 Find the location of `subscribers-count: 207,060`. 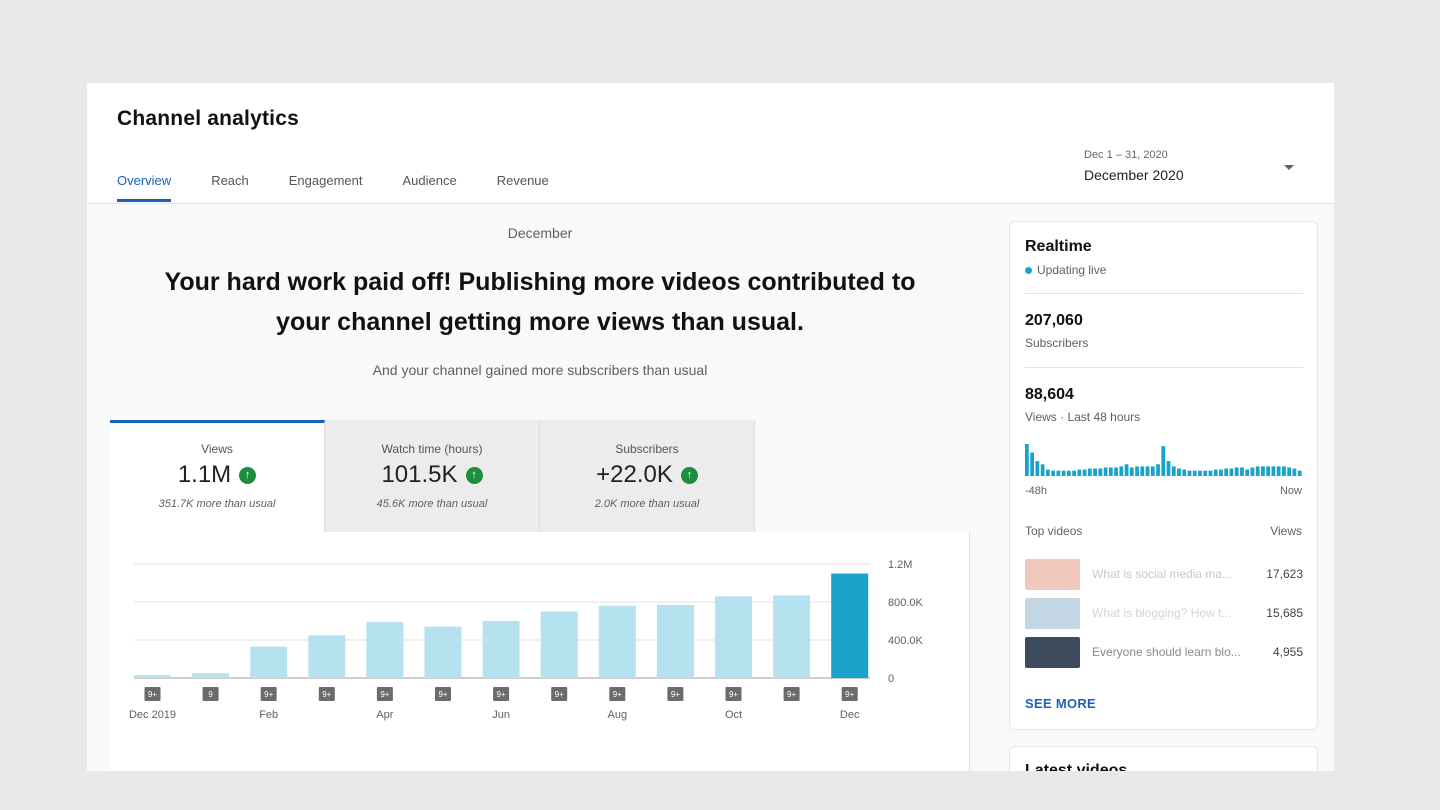

subscribers-count: 207,060 is located at coordinates (1054, 320).